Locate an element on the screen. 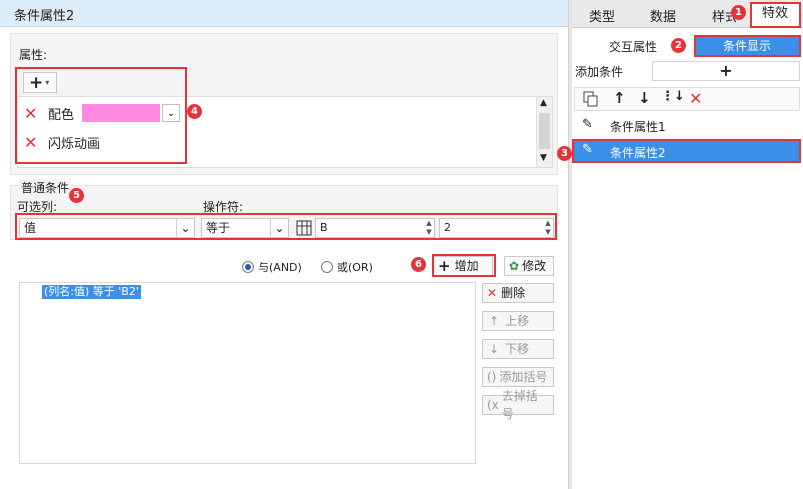 This screenshot has width=803, height=489. subtab-interaction: 交互属性 is located at coordinates (633, 46).